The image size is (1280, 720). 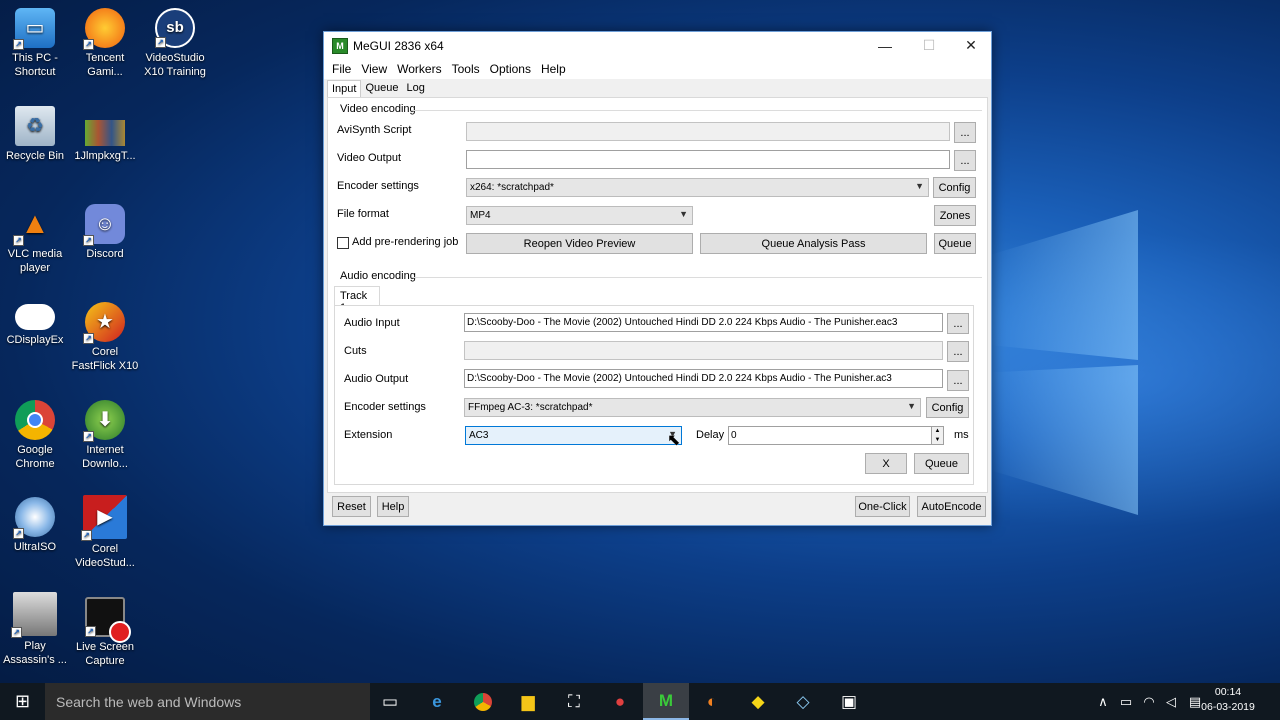 What do you see at coordinates (483, 701) in the screenshot?
I see `chrome-taskbar-icon` at bounding box center [483, 701].